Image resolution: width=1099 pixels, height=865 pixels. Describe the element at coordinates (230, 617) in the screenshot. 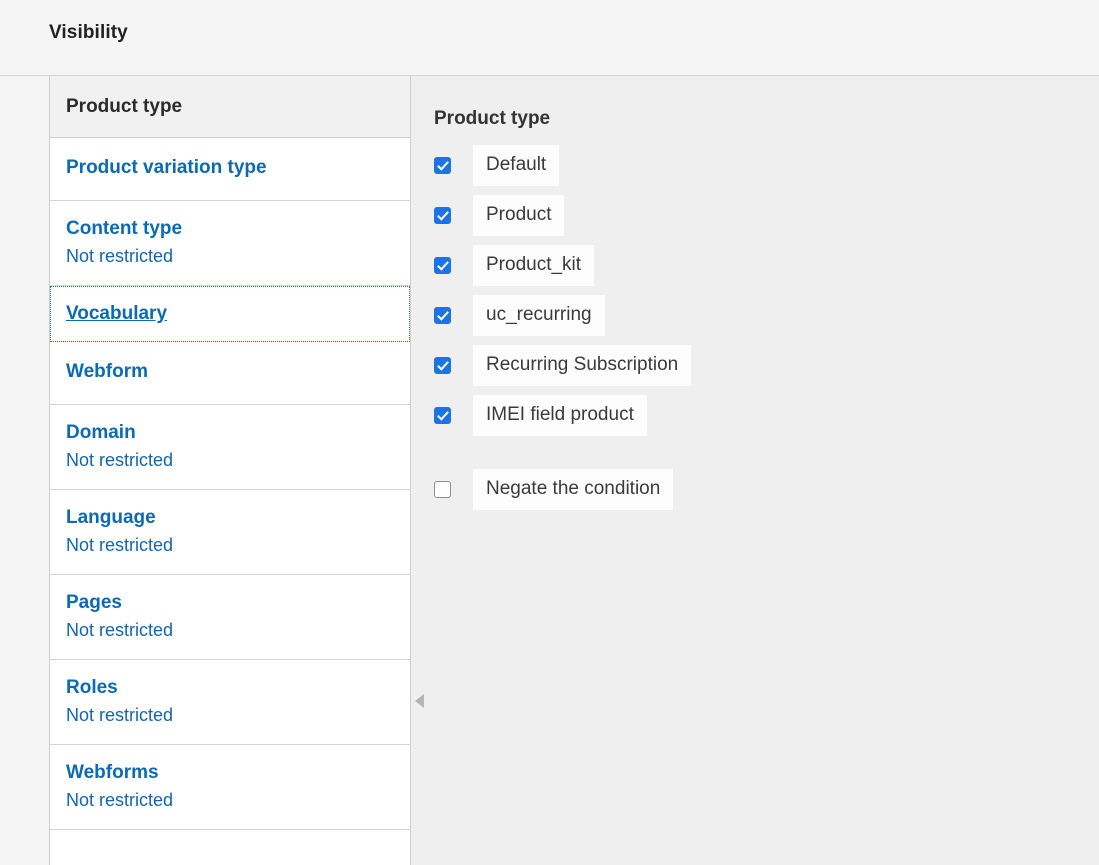

I see `sidebar-item-pages: Pages Not restricted` at that location.